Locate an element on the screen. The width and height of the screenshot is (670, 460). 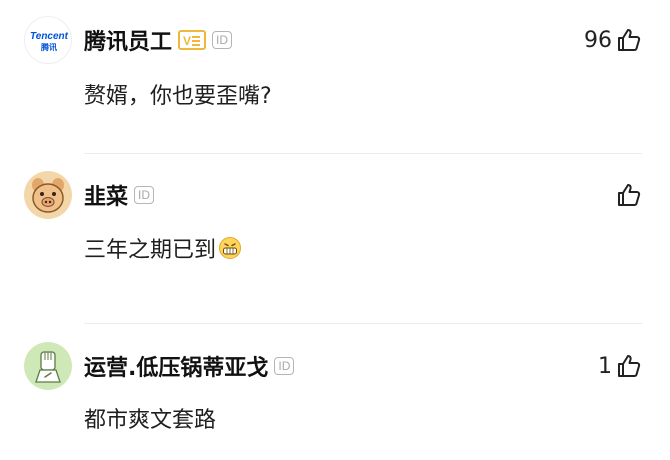
like-button: 96 is located at coordinates (613, 40).